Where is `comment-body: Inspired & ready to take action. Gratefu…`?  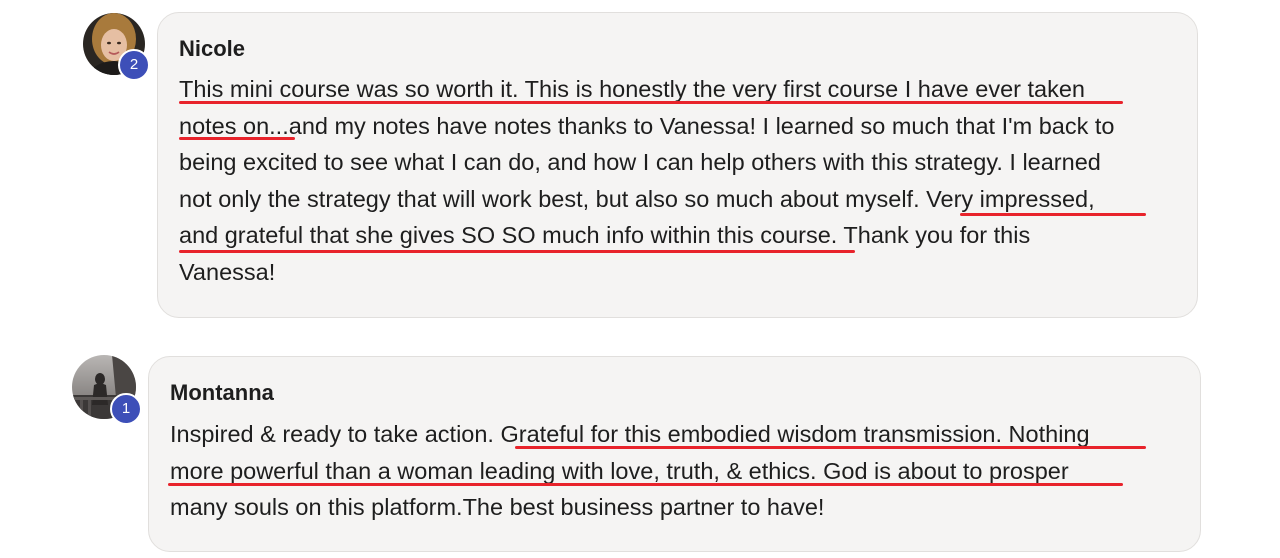 comment-body: Inspired & ready to take action. Gratefu… is located at coordinates (630, 471).